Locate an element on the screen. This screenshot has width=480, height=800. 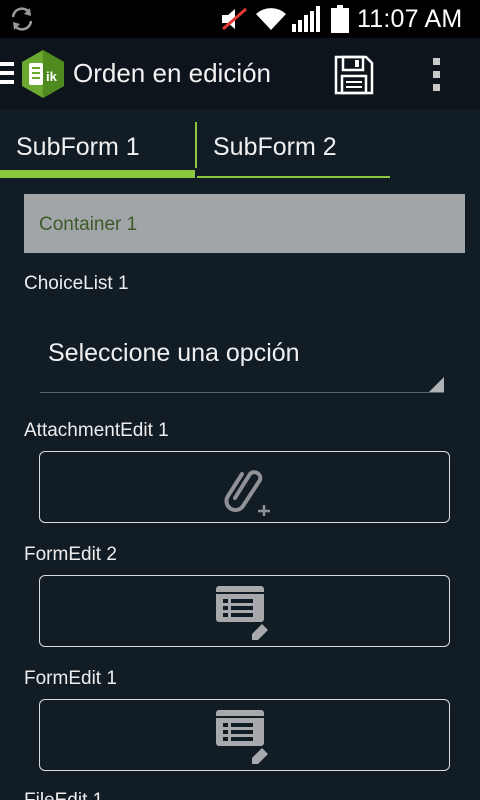
formedit-2-button is located at coordinates (244, 611).